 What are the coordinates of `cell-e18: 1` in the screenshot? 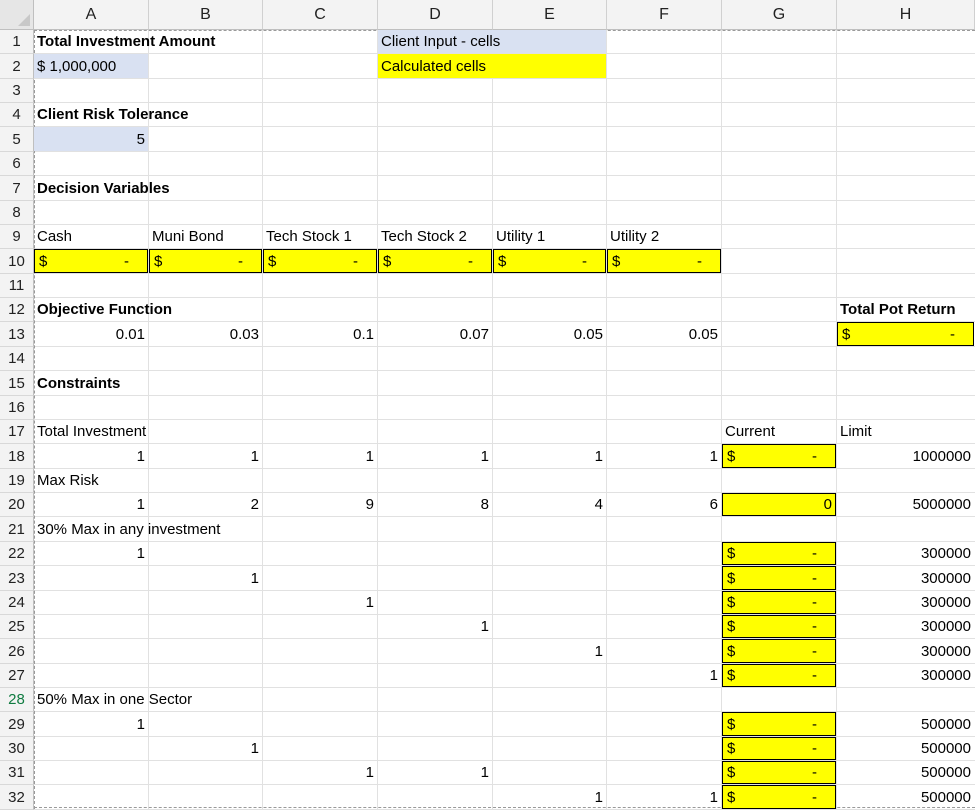 It's located at (549, 456).